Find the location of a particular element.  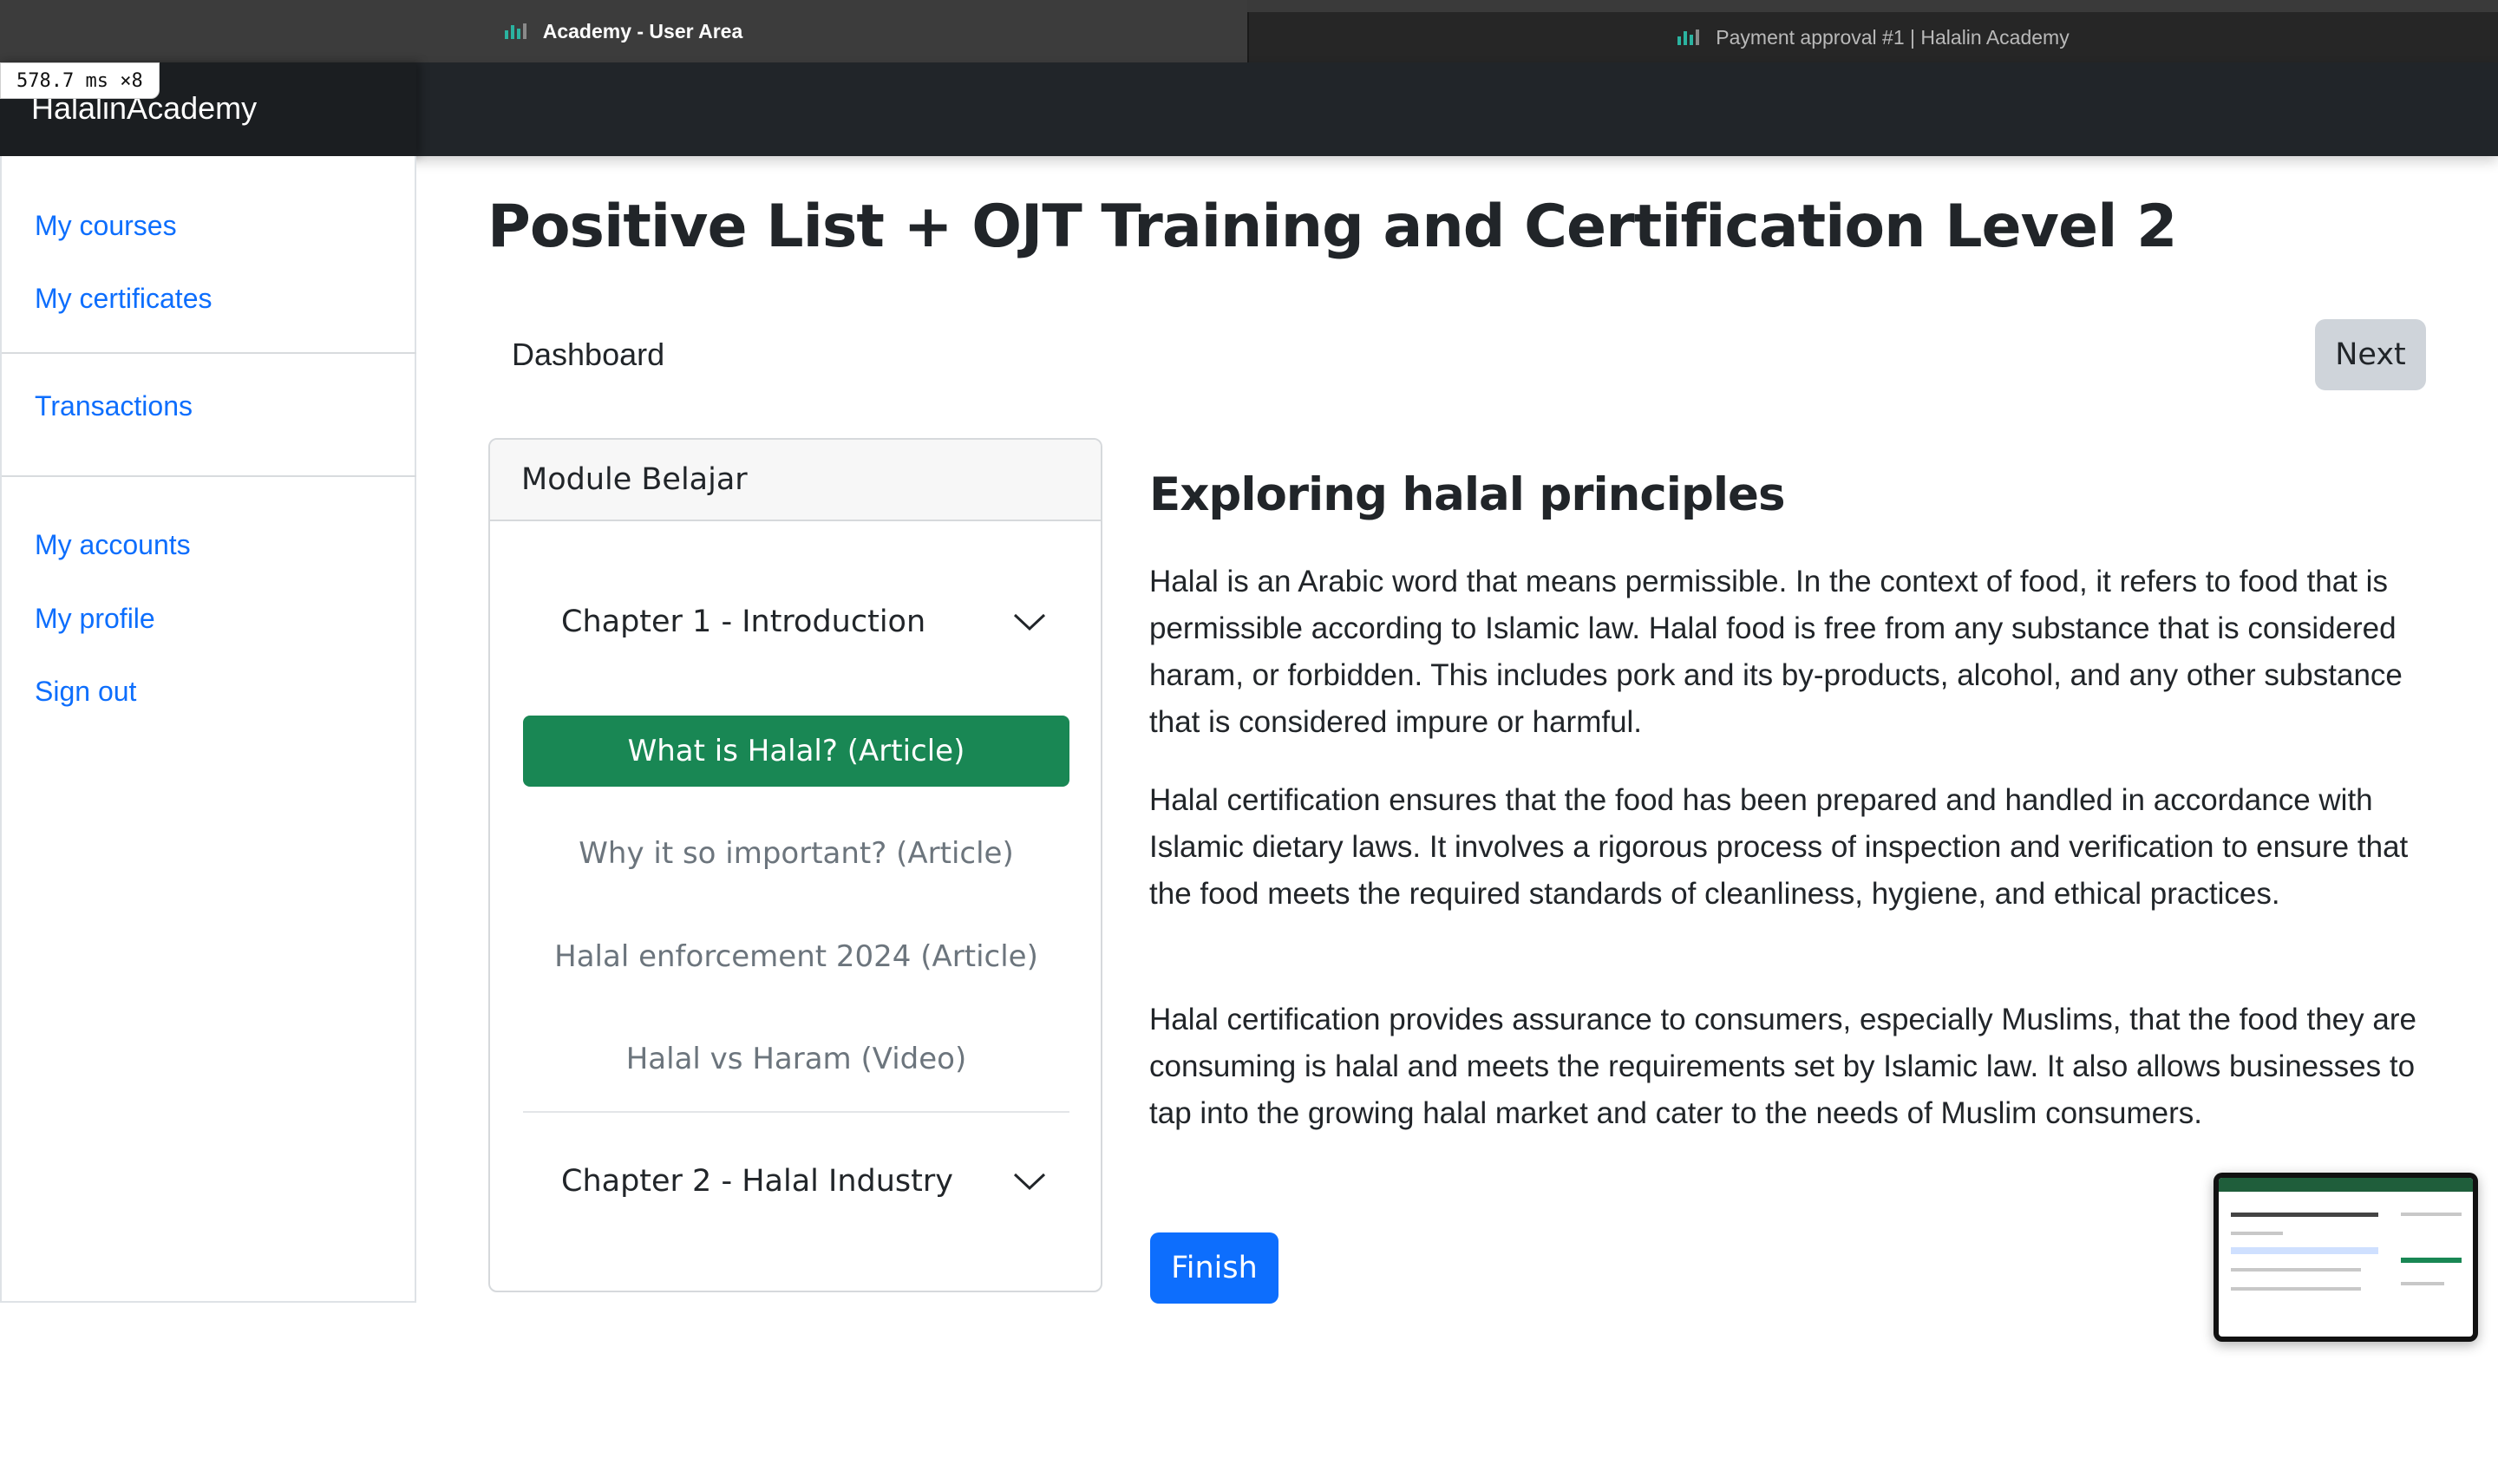

lesson-item: Halal enforcement 2024 (Article) is located at coordinates (796, 957).